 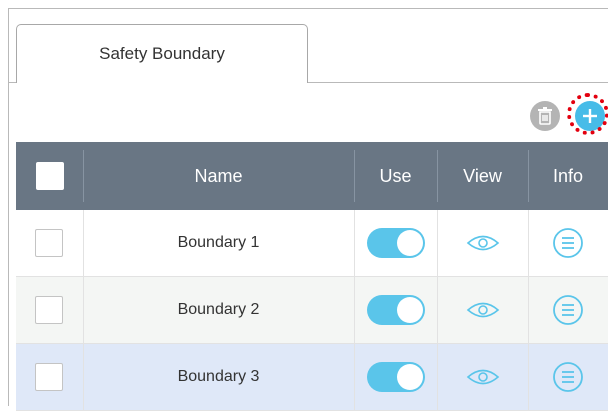 What do you see at coordinates (218, 310) in the screenshot?
I see `boundary-name: Boundary 2` at bounding box center [218, 310].